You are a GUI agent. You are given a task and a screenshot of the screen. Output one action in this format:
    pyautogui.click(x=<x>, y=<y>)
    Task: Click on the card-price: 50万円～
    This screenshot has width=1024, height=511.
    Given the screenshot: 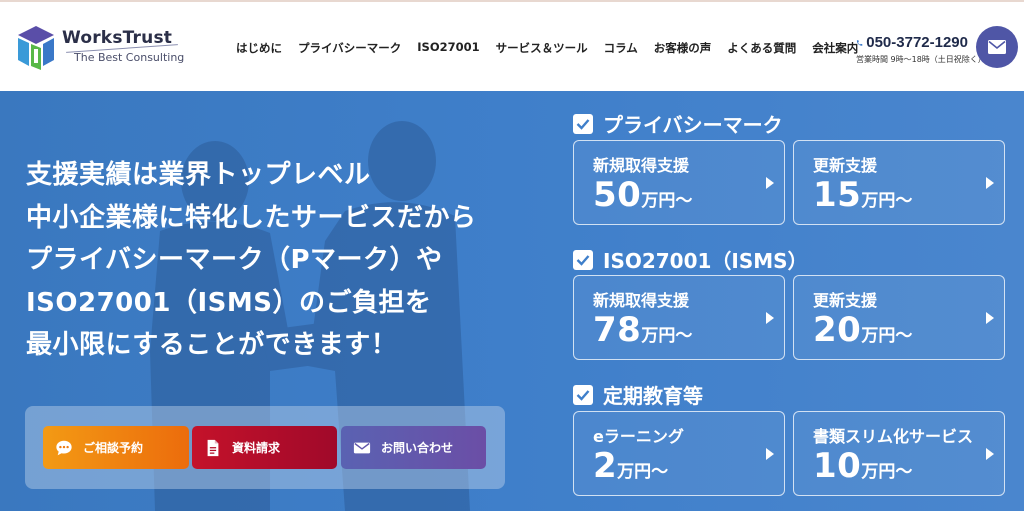 What is the action you would take?
    pyautogui.click(x=642, y=195)
    